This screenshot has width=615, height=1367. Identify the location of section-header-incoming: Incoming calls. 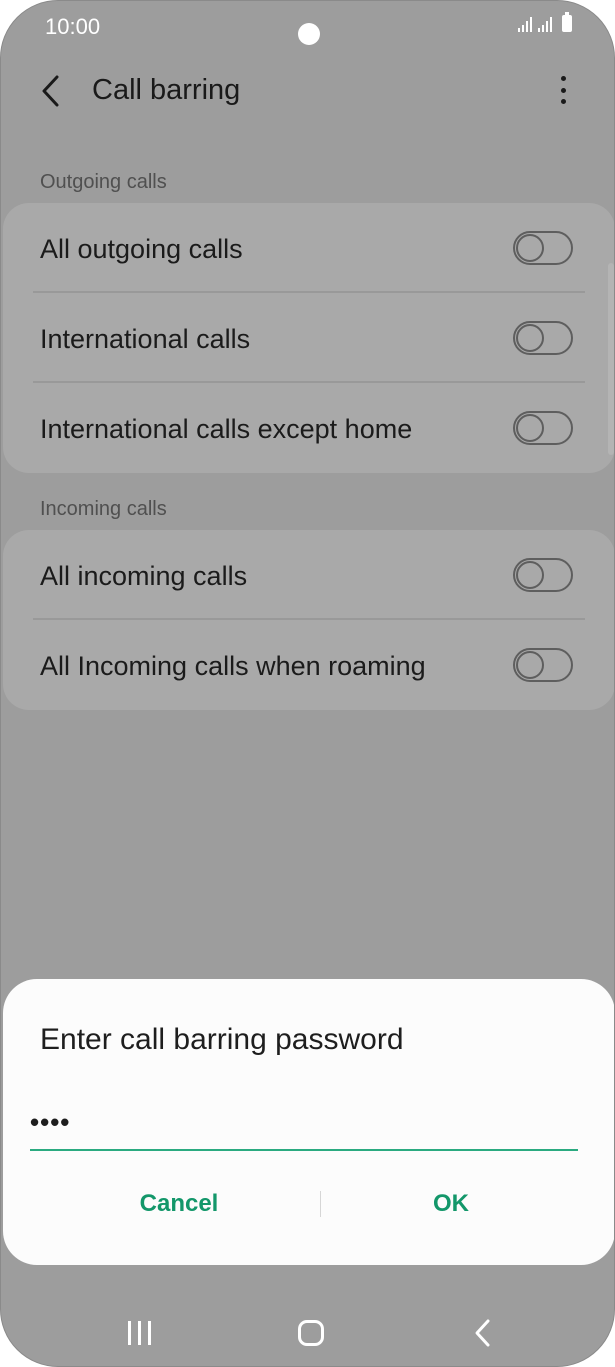
(103, 509).